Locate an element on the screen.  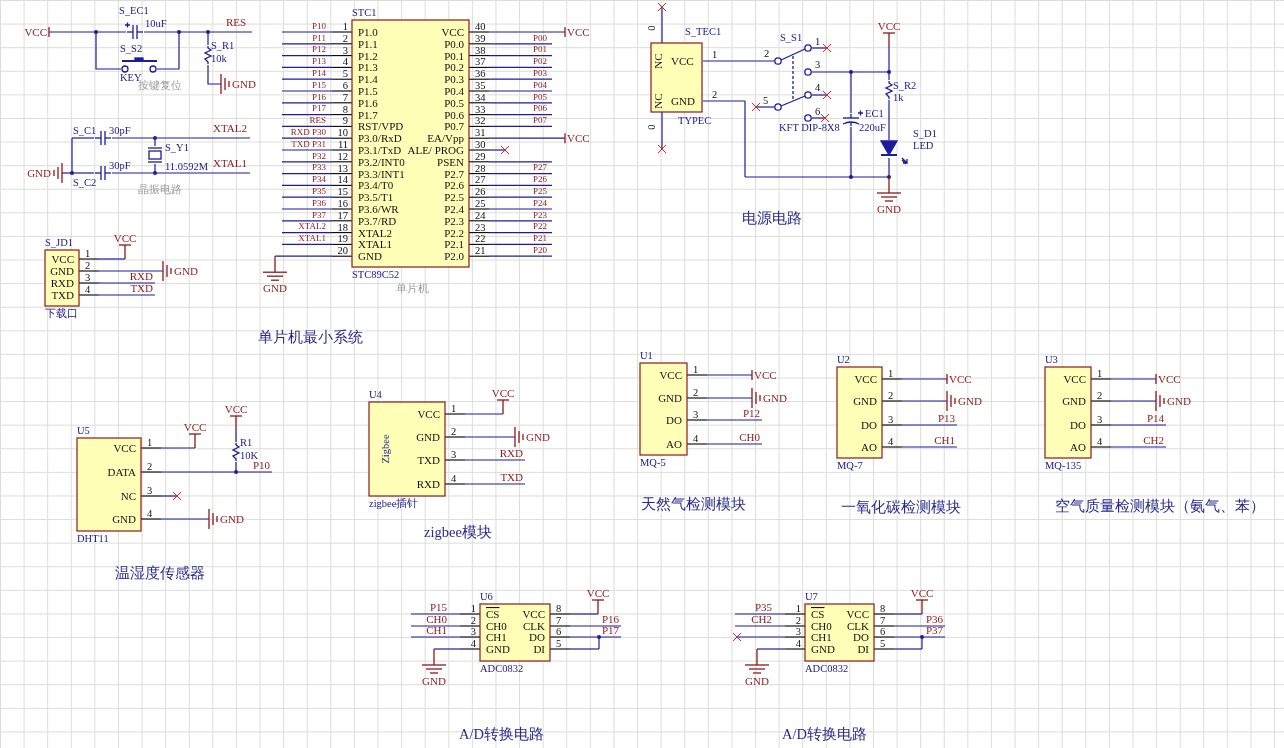
part-label: 下载口 is located at coordinates (61, 313).